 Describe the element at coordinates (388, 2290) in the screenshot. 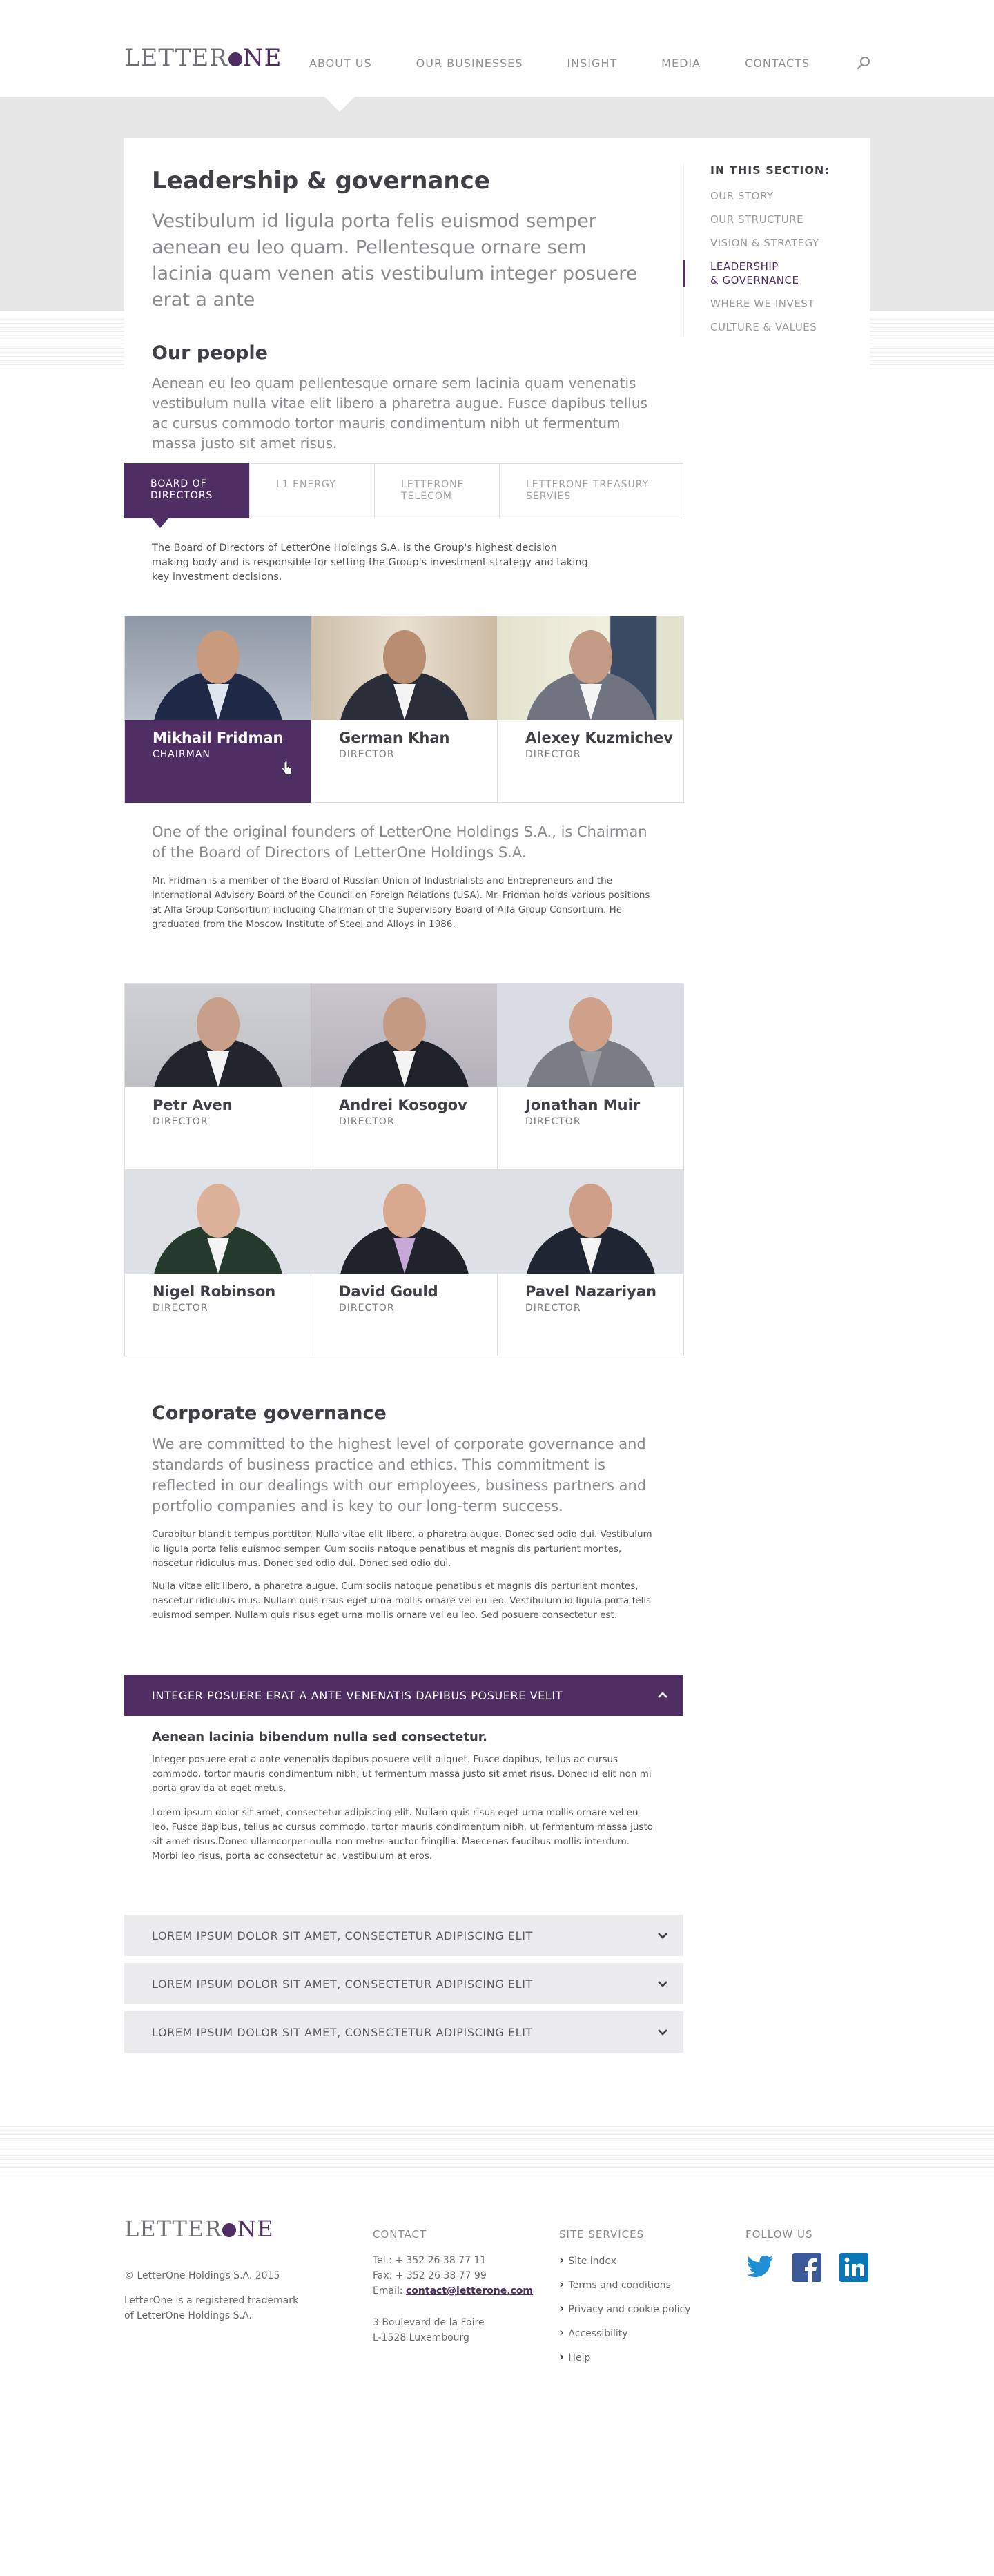

I see `contact-email-label: Email:` at that location.